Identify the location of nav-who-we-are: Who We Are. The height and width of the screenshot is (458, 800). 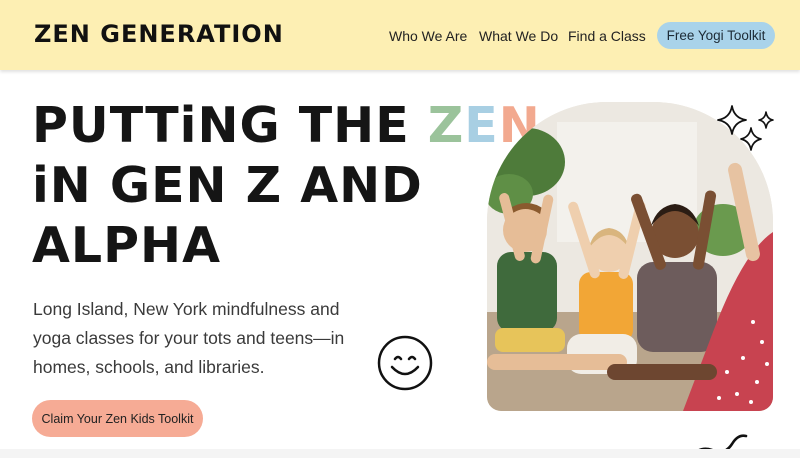
(428, 36).